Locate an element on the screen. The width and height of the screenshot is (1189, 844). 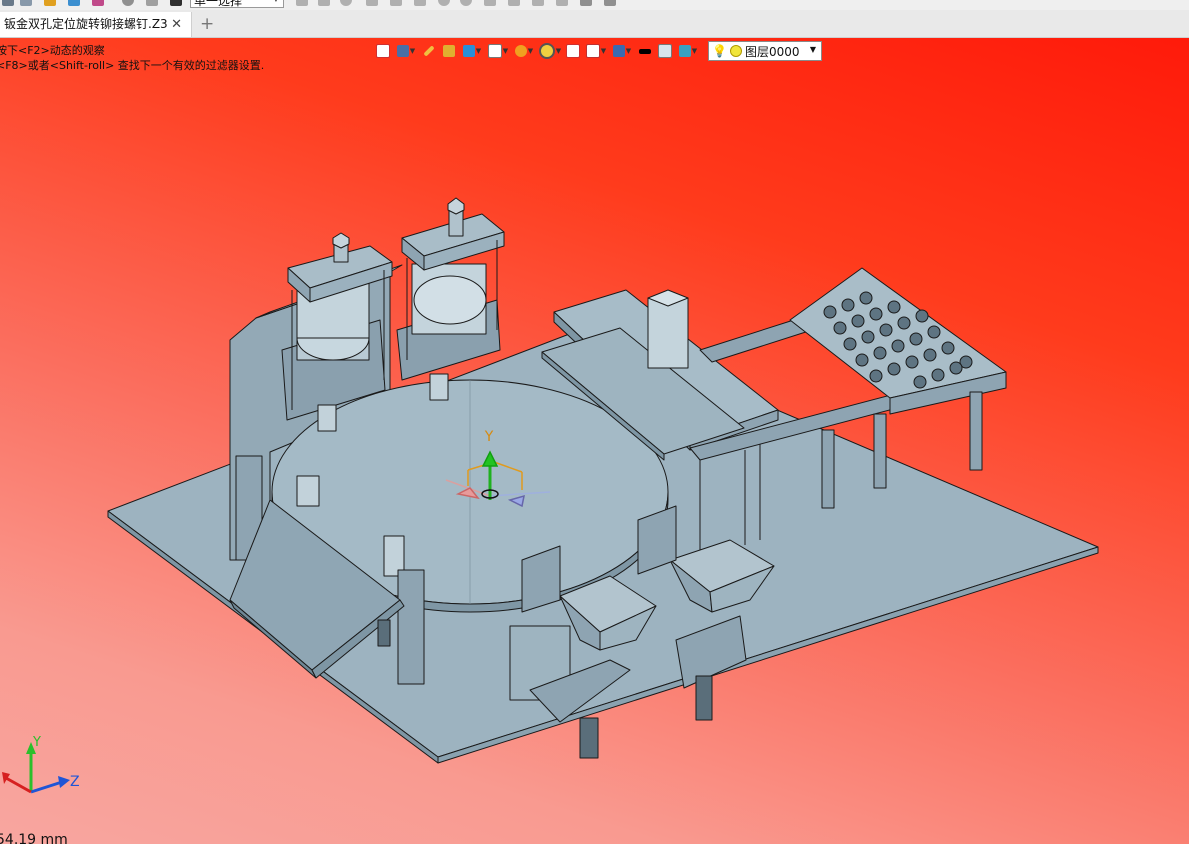
axis-z-label: Z is located at coordinates (75, 782).